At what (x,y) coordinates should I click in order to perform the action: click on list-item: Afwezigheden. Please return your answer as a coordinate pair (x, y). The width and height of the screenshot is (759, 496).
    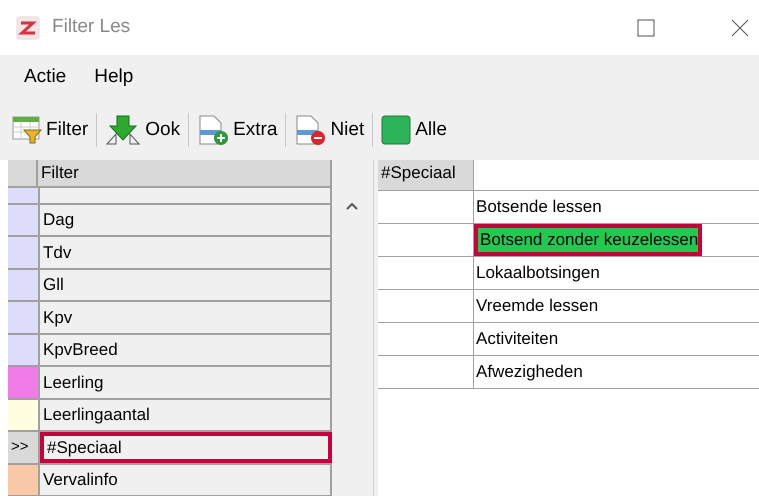
    Looking at the image, I should click on (528, 372).